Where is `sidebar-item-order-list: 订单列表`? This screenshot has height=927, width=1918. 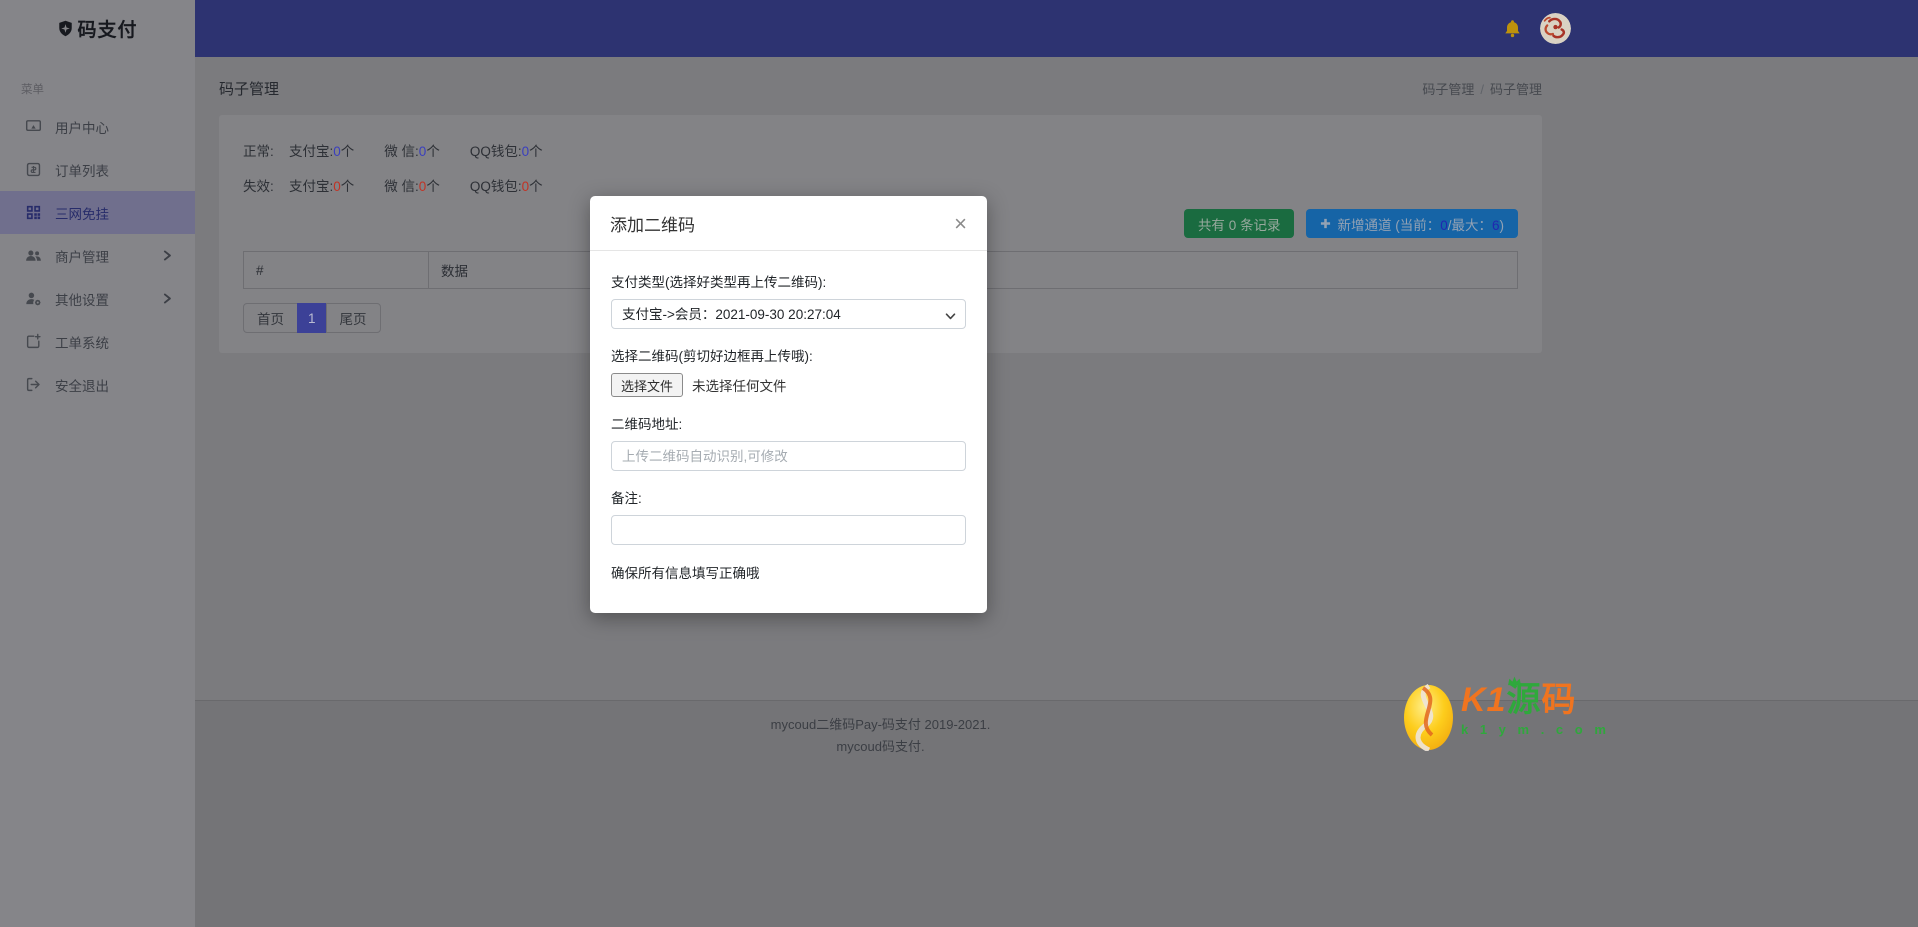 sidebar-item-order-list: 订单列表 is located at coordinates (97, 169).